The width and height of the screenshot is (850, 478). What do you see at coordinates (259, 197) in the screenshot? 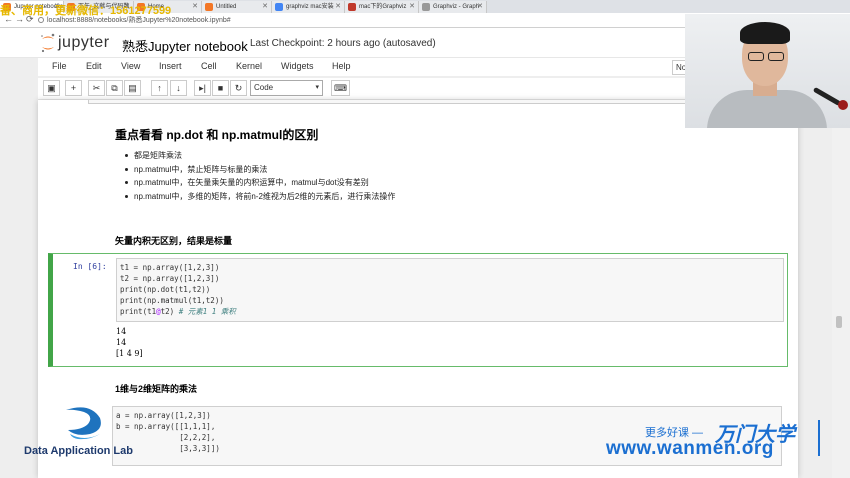
I see `list-item: np.matmul中，多维的矩阵，将前n-2维视为后2维的元素后，进行乘法操作` at bounding box center [259, 197].